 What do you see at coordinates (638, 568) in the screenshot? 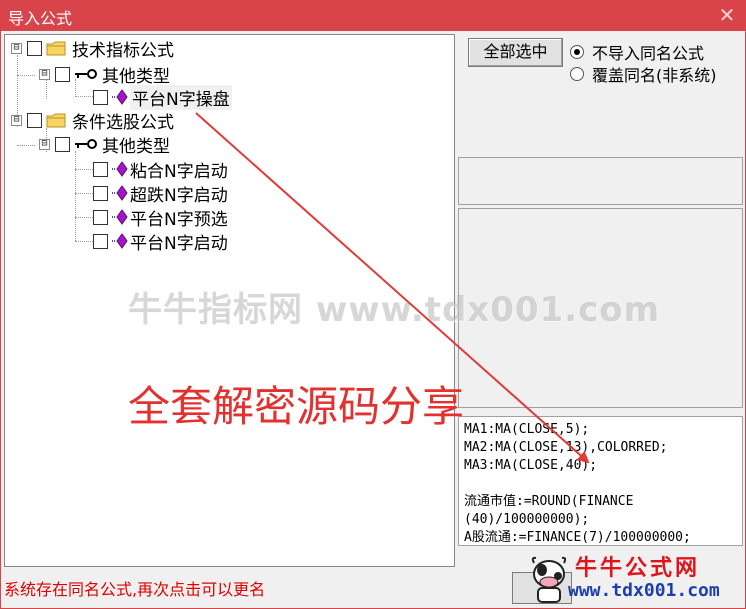
I see `logo-title: 牛牛公式网` at bounding box center [638, 568].